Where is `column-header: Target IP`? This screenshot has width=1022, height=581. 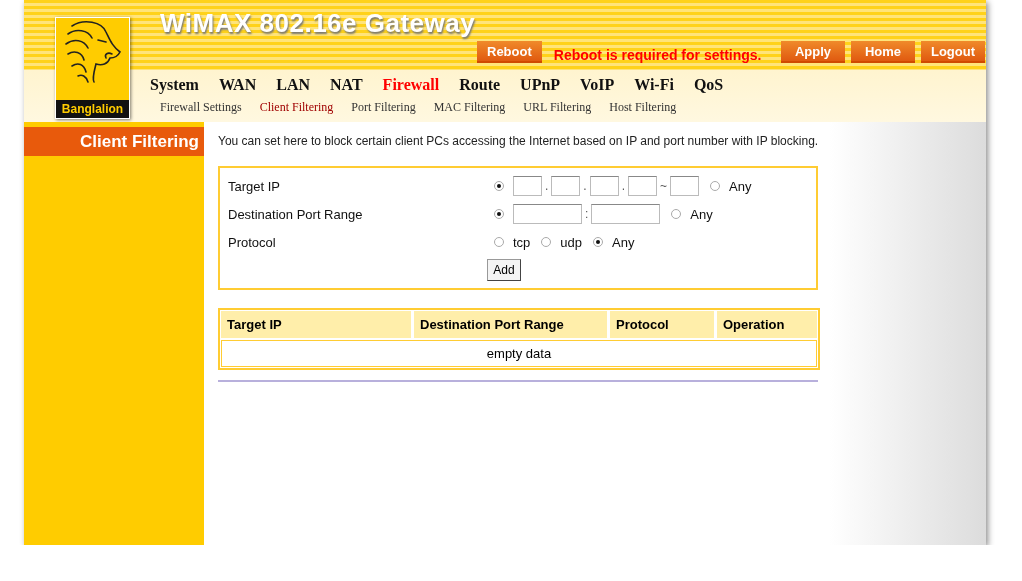 column-header: Target IP is located at coordinates (316, 324).